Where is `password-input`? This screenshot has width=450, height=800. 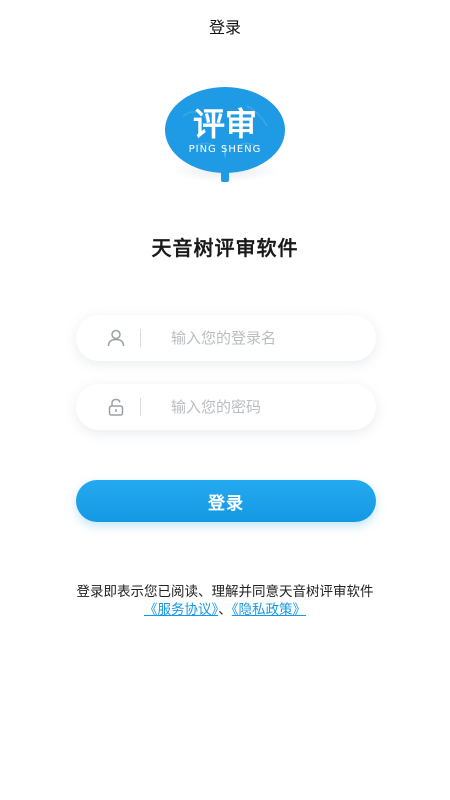 password-input is located at coordinates (266, 407).